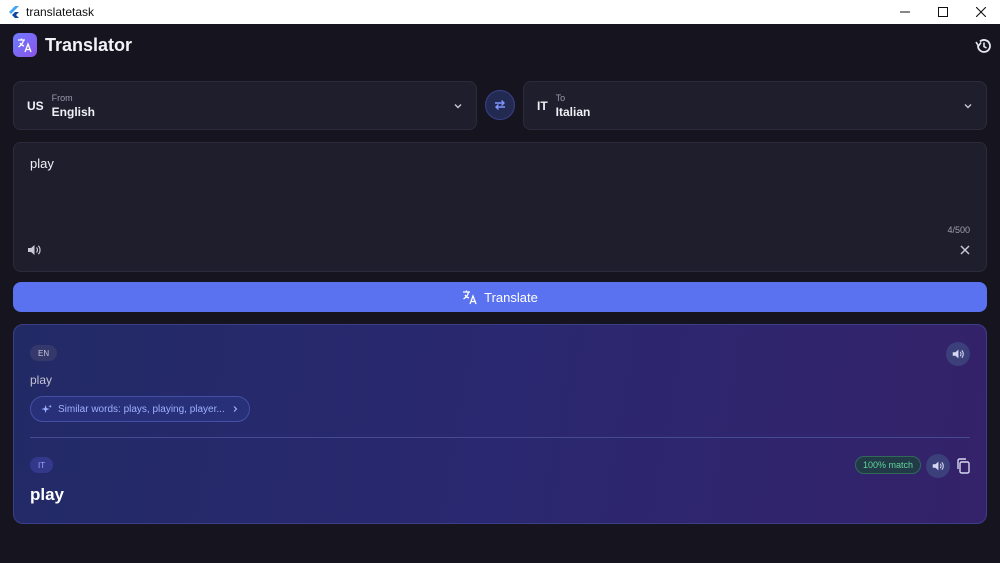 This screenshot has height=563, width=1000. I want to click on close-window-button, so click(981, 12).